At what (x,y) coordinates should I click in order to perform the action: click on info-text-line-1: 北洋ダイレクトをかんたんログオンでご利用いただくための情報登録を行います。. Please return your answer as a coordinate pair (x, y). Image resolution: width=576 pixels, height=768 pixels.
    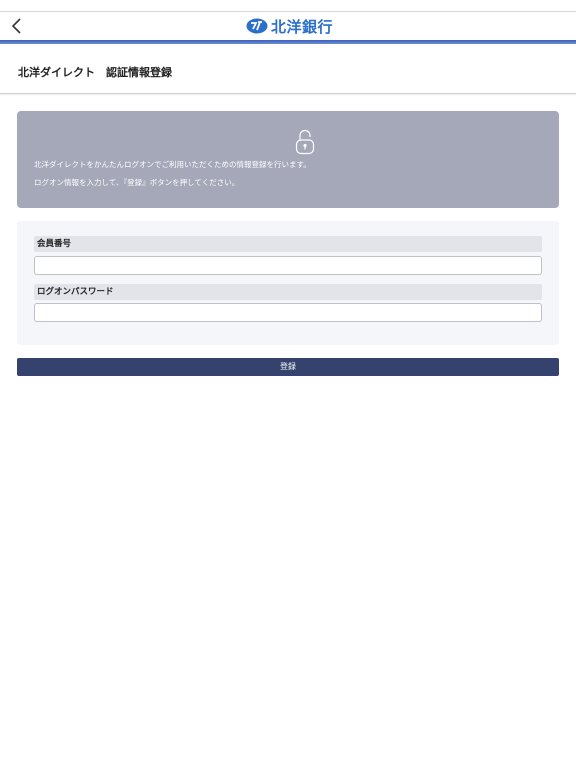
    Looking at the image, I should click on (172, 164).